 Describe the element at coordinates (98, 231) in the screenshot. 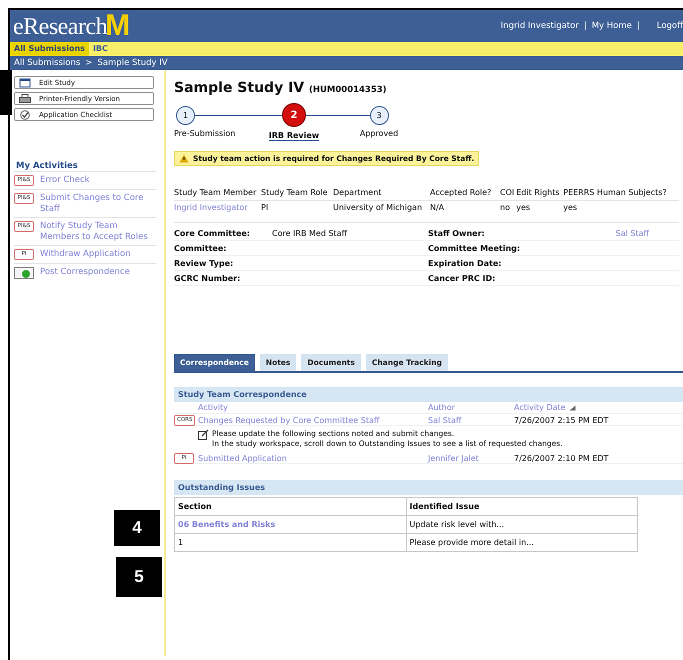

I see `activity-link: Notify Study Team Members to Accept Roles` at that location.